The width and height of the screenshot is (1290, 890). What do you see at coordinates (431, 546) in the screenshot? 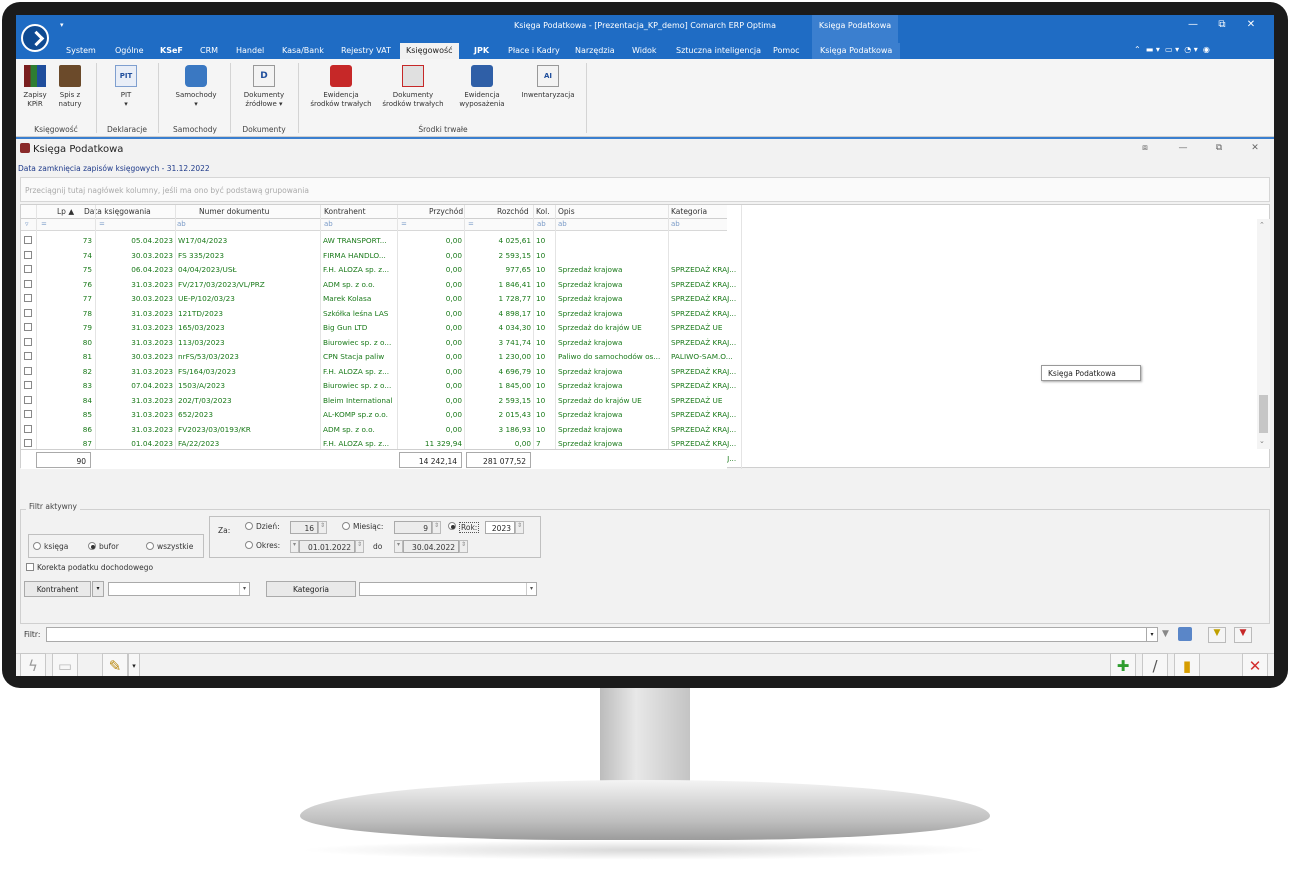
I see `okres-to-input: 30.04.2022` at bounding box center [431, 546].